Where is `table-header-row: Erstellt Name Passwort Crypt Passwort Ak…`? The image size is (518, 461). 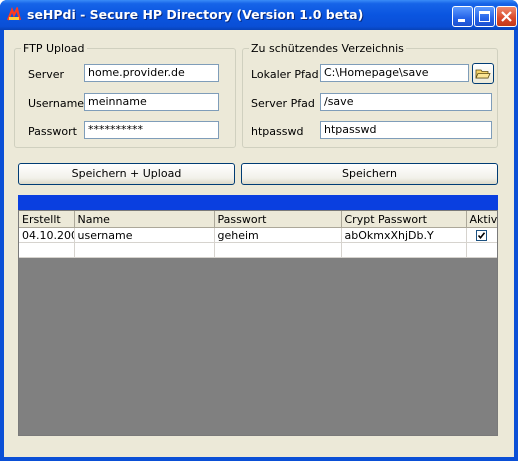
table-header-row: Erstellt Name Passwort Crypt Passwort Ak… is located at coordinates (258, 219).